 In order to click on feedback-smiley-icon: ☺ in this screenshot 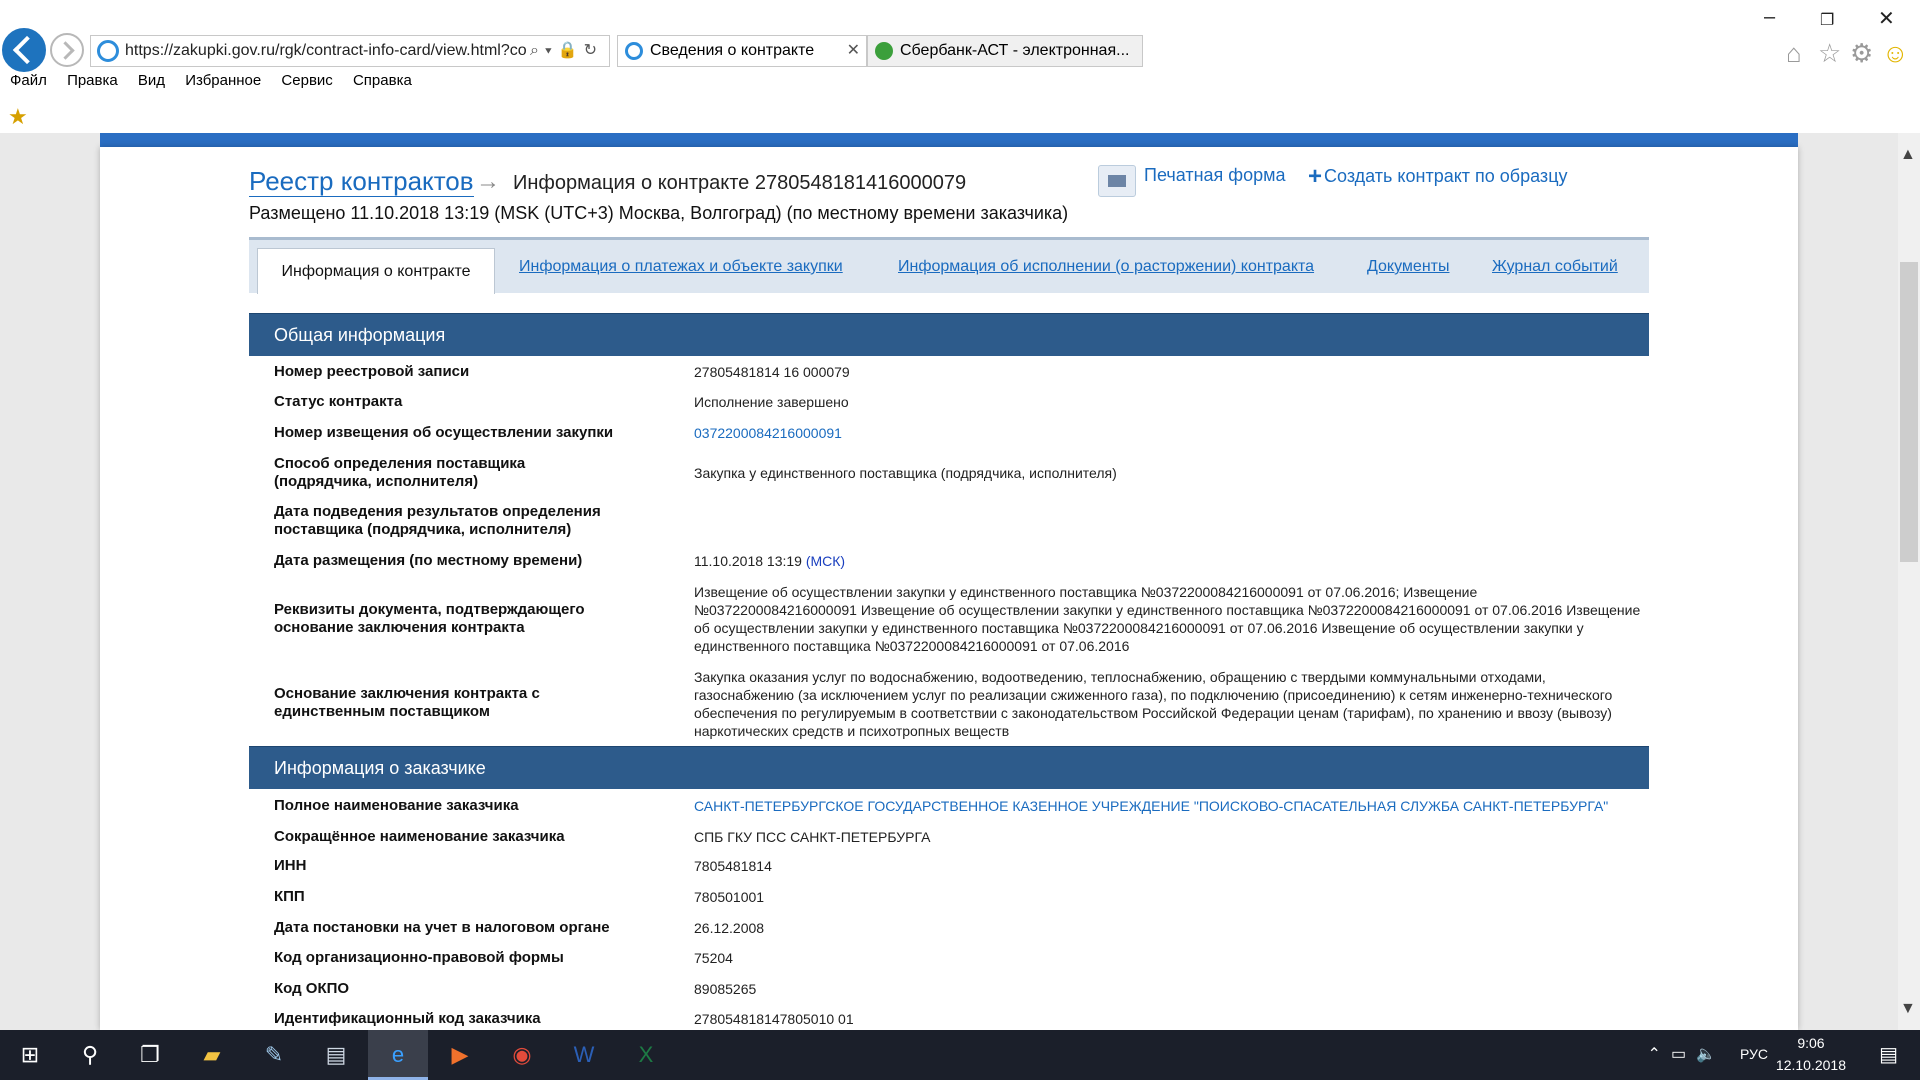, I will do `click(1895, 53)`.